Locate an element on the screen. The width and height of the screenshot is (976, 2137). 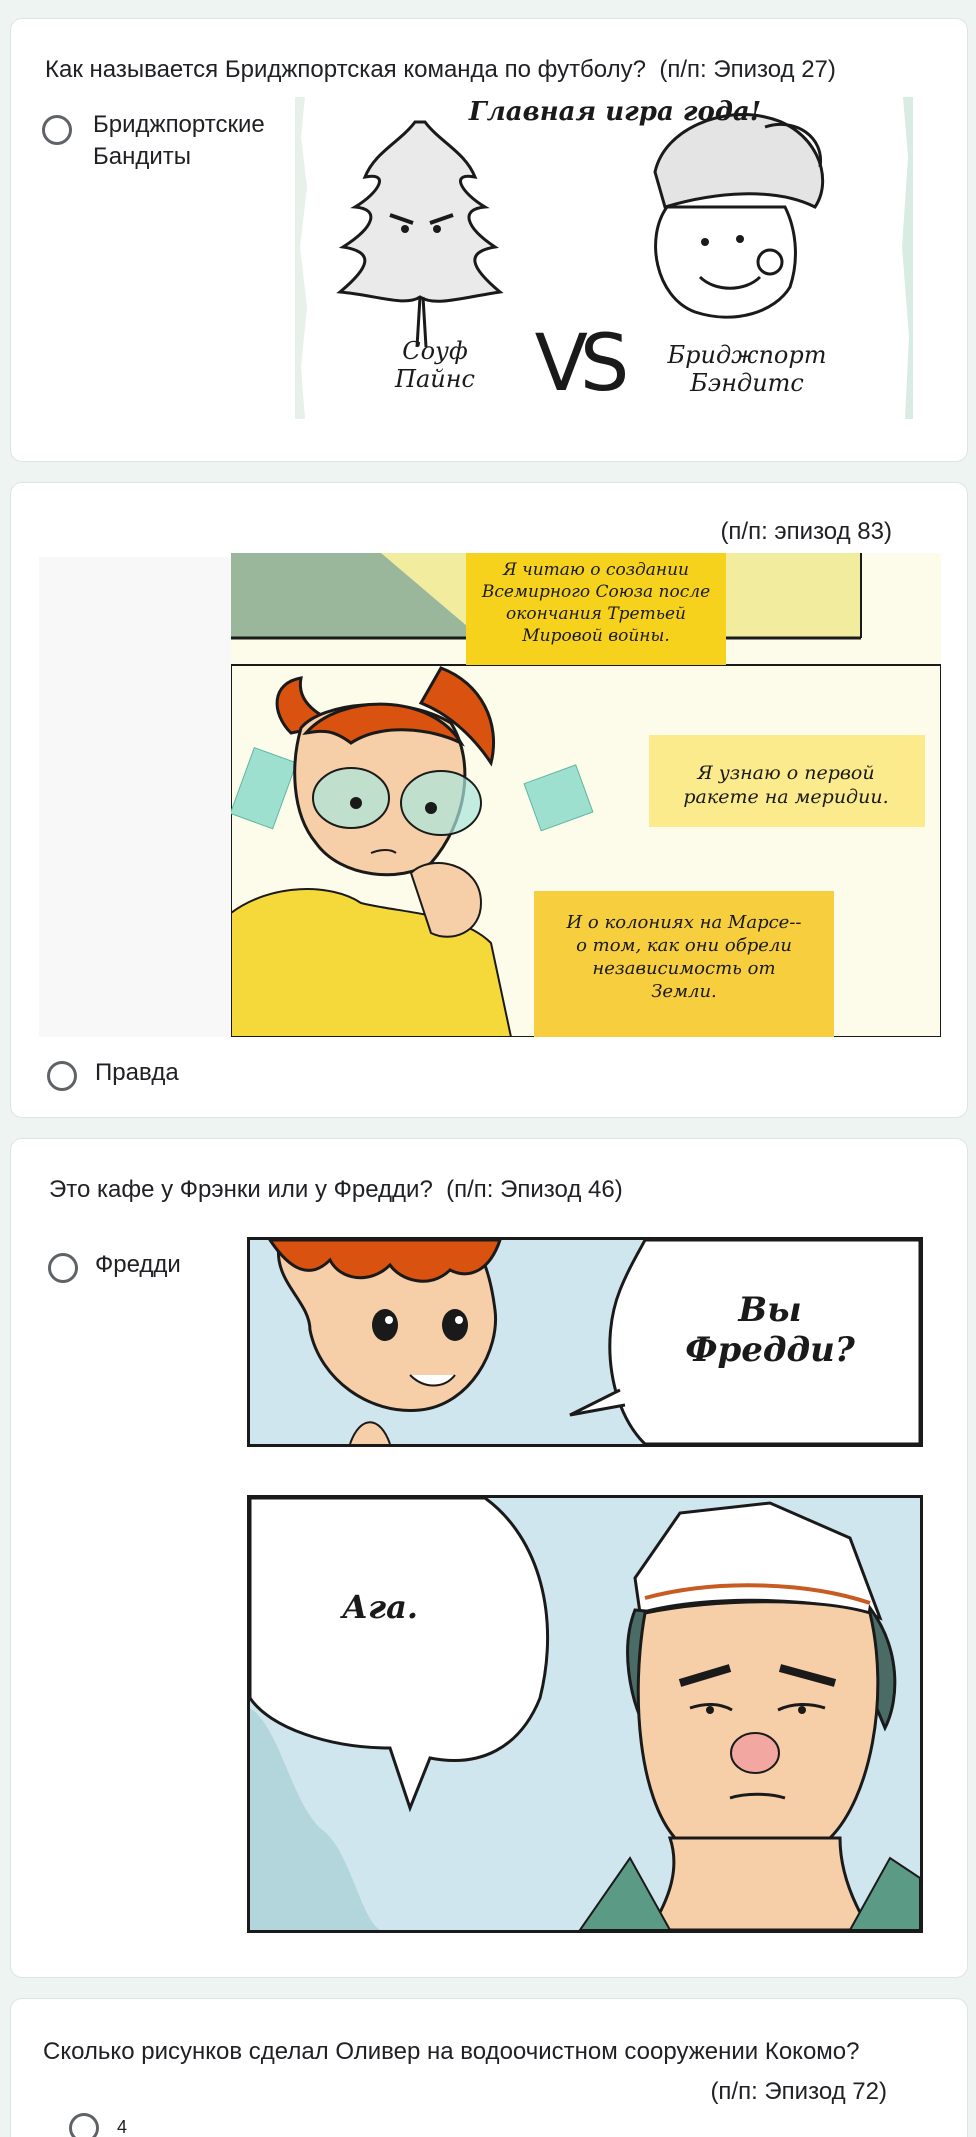
question-title: Это кафе у Фрэнки или у Фредди? is located at coordinates (241, 1189).